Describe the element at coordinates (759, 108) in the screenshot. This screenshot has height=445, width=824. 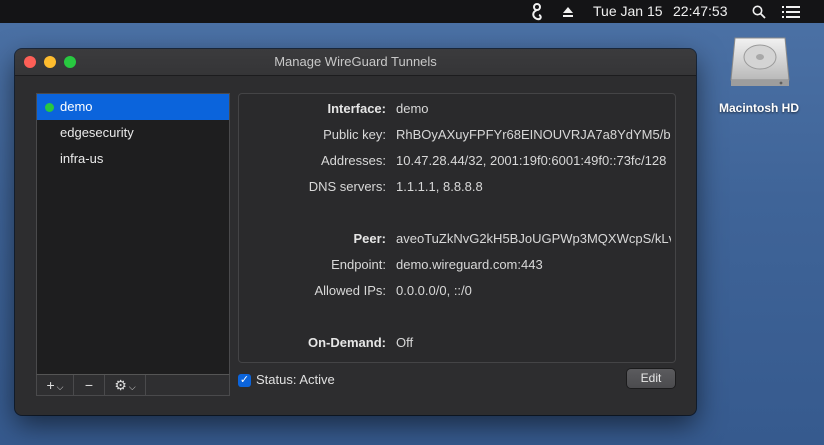
I see `hard-drive-label: Macintosh HD` at that location.